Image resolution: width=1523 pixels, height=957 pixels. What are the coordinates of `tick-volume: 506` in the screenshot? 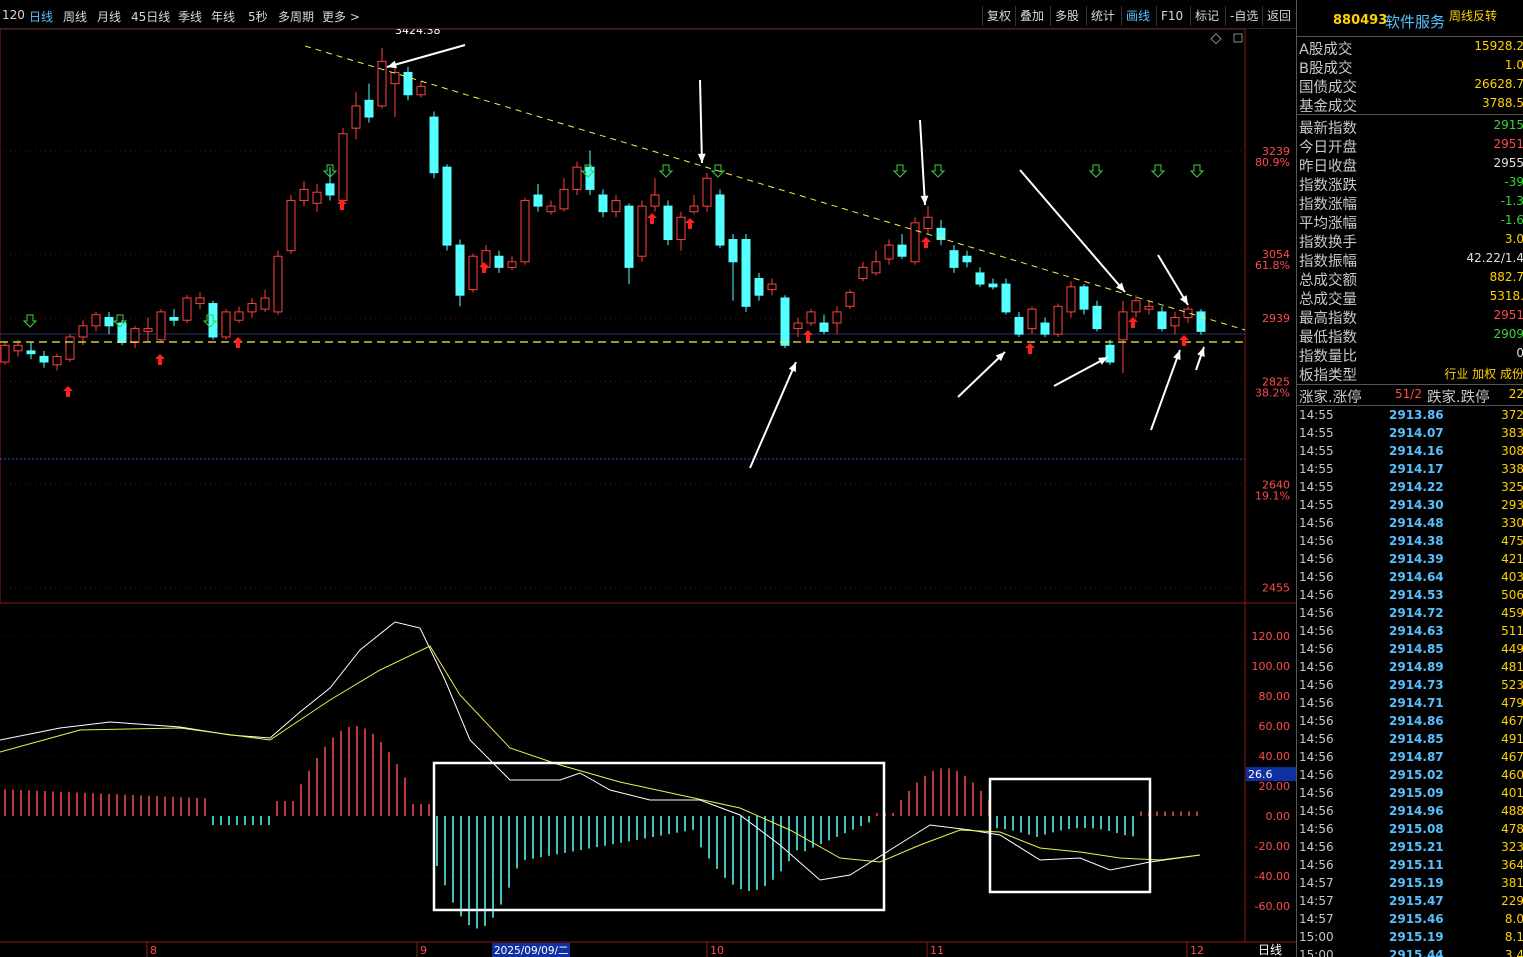 It's located at (1512, 595).